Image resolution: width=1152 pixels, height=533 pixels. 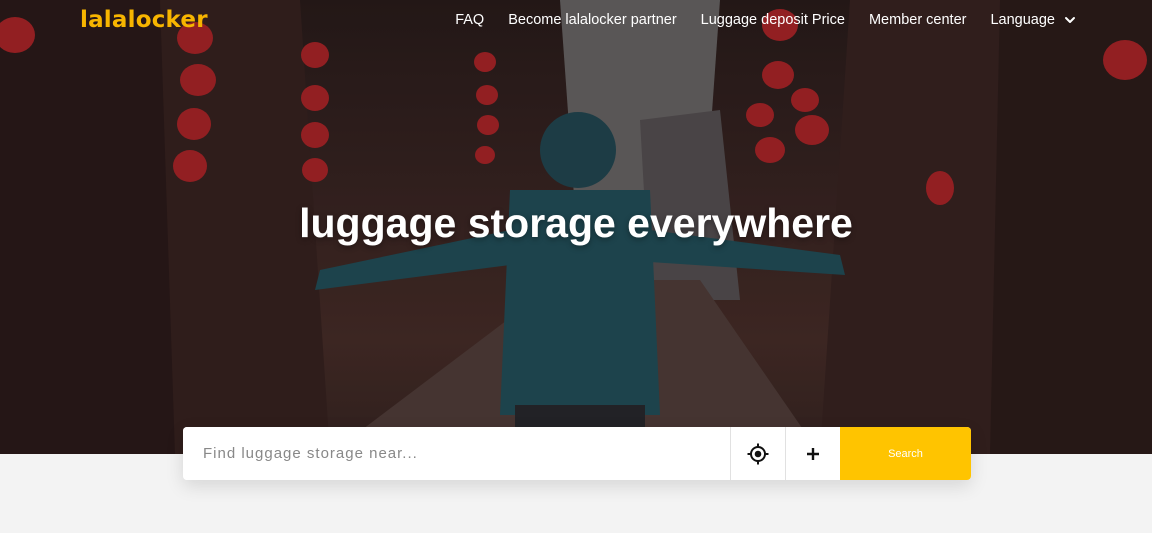 I want to click on hero-headline: luggage storage everywhere, so click(x=576, y=223).